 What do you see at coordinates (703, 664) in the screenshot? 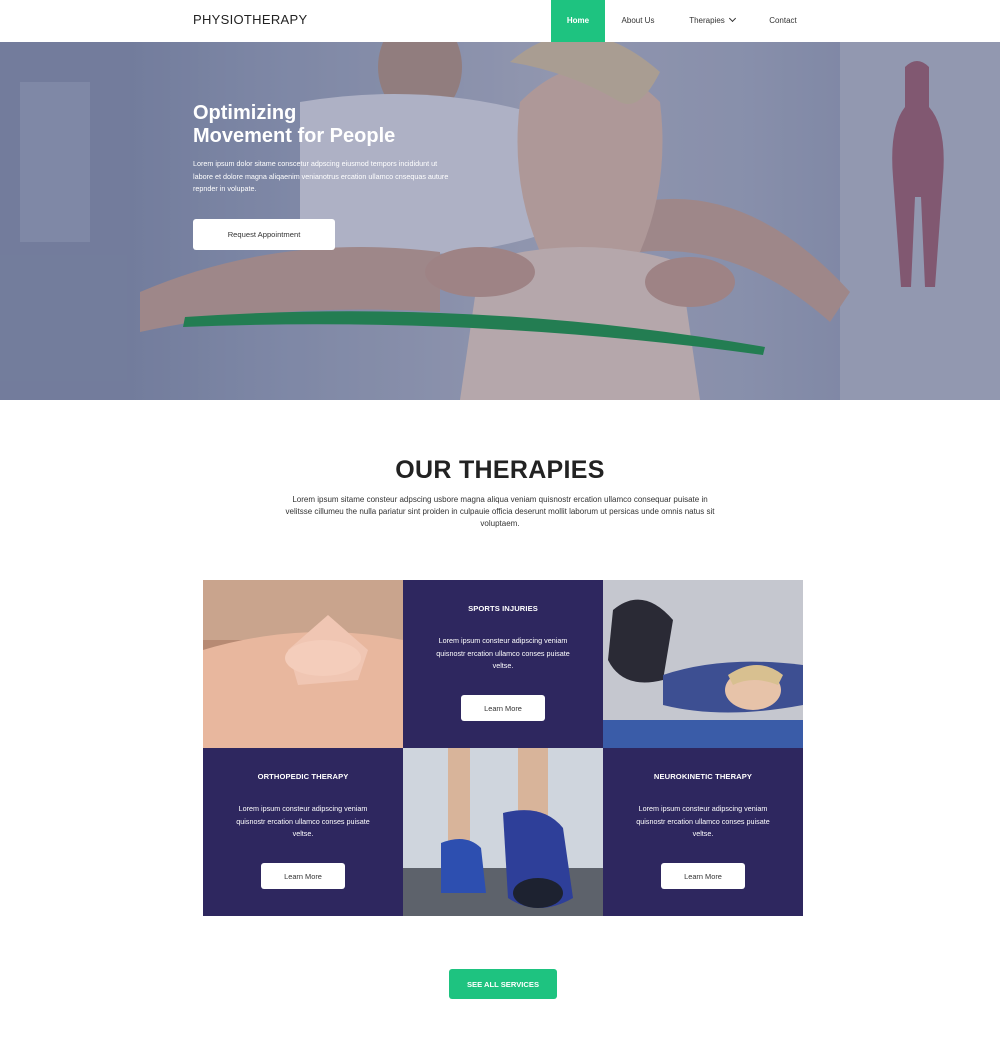
I see `stretching-photo` at bounding box center [703, 664].